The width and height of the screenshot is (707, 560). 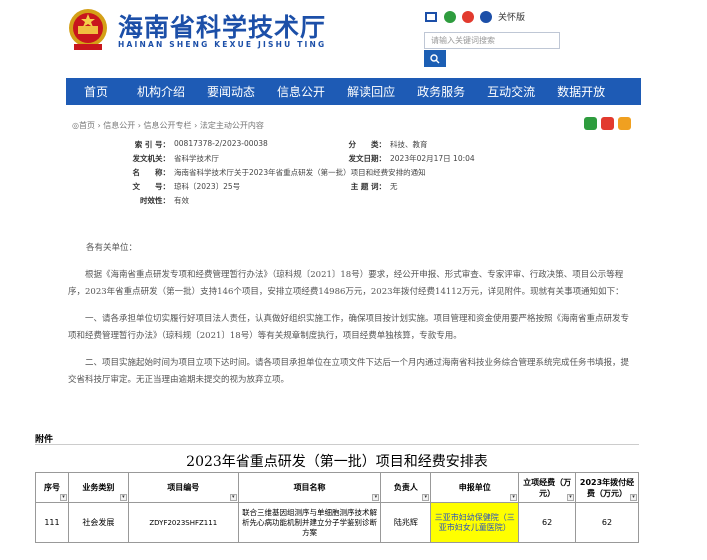 What do you see at coordinates (367, 158) in the screenshot?
I see `meta-date-label: 发文日期：` at bounding box center [367, 158].